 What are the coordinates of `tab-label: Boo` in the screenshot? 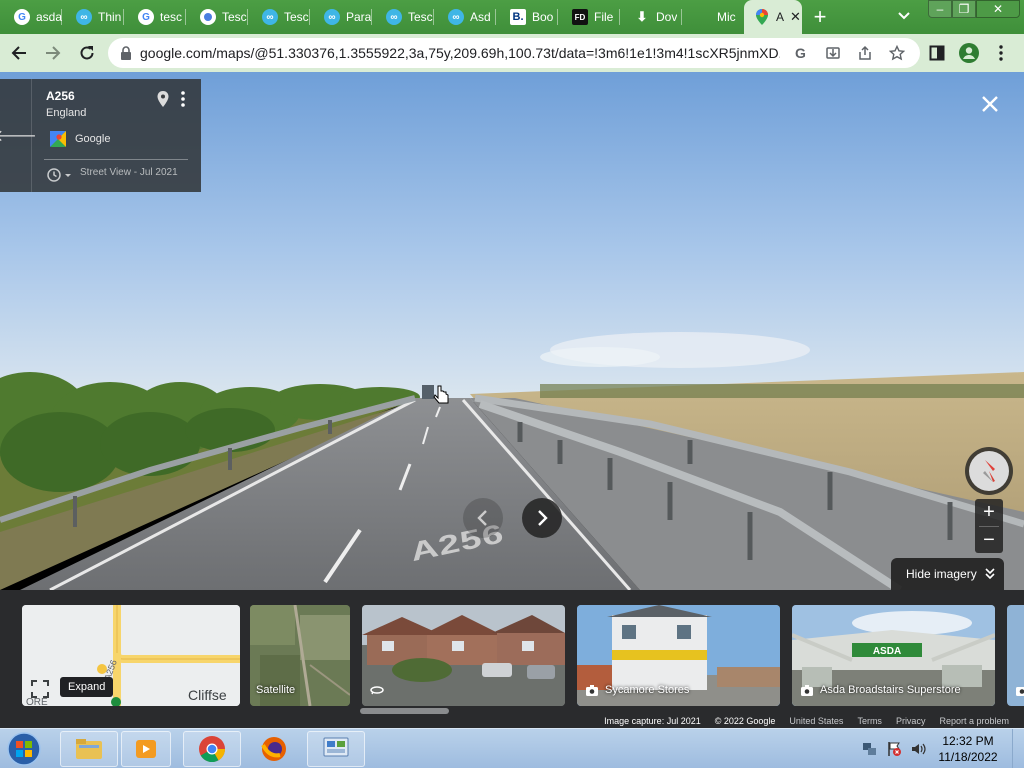 It's located at (543, 17).